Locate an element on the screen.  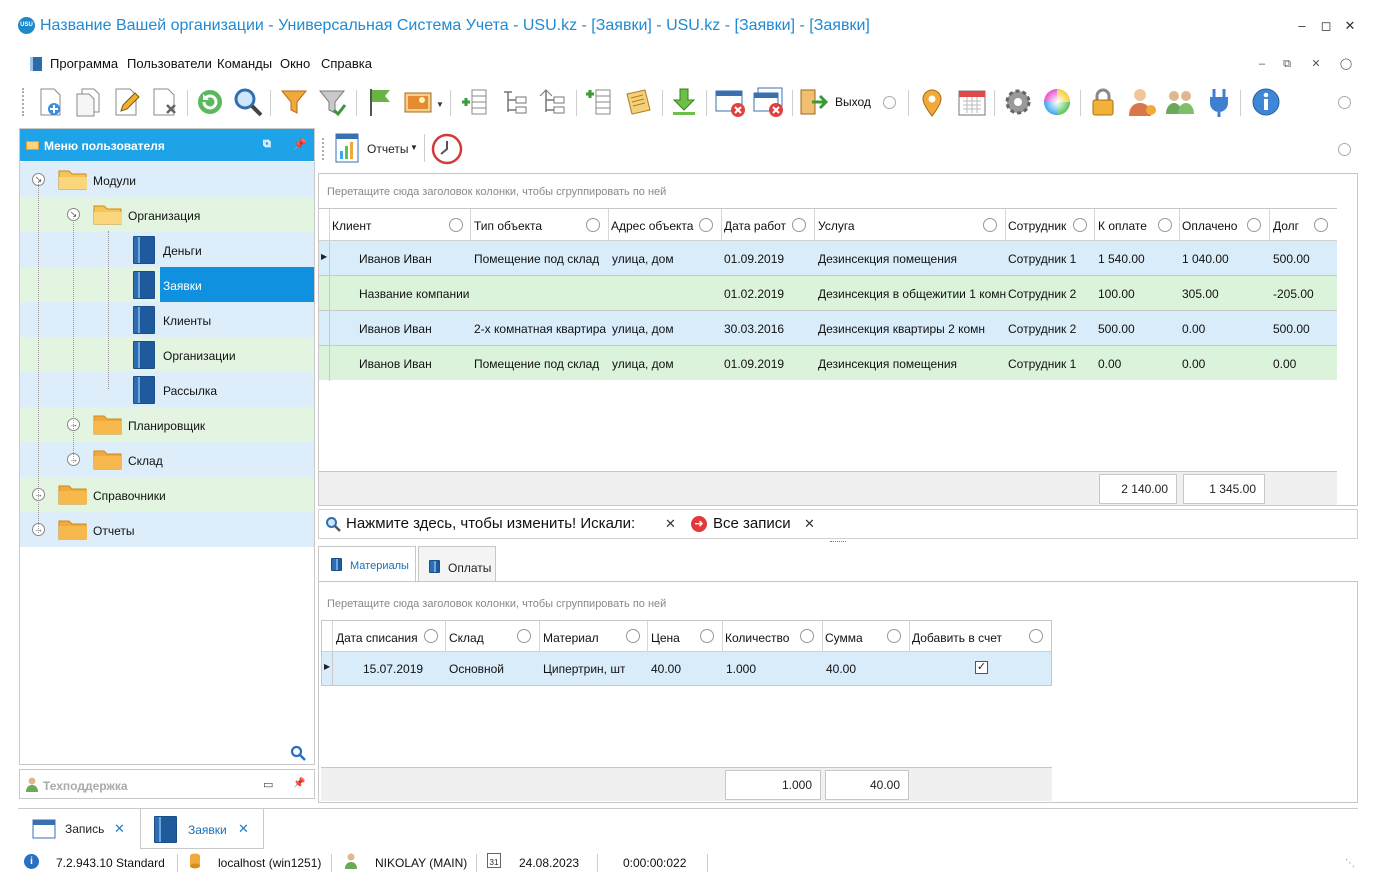
filter-paid-icon is located at coordinates (1254, 225).